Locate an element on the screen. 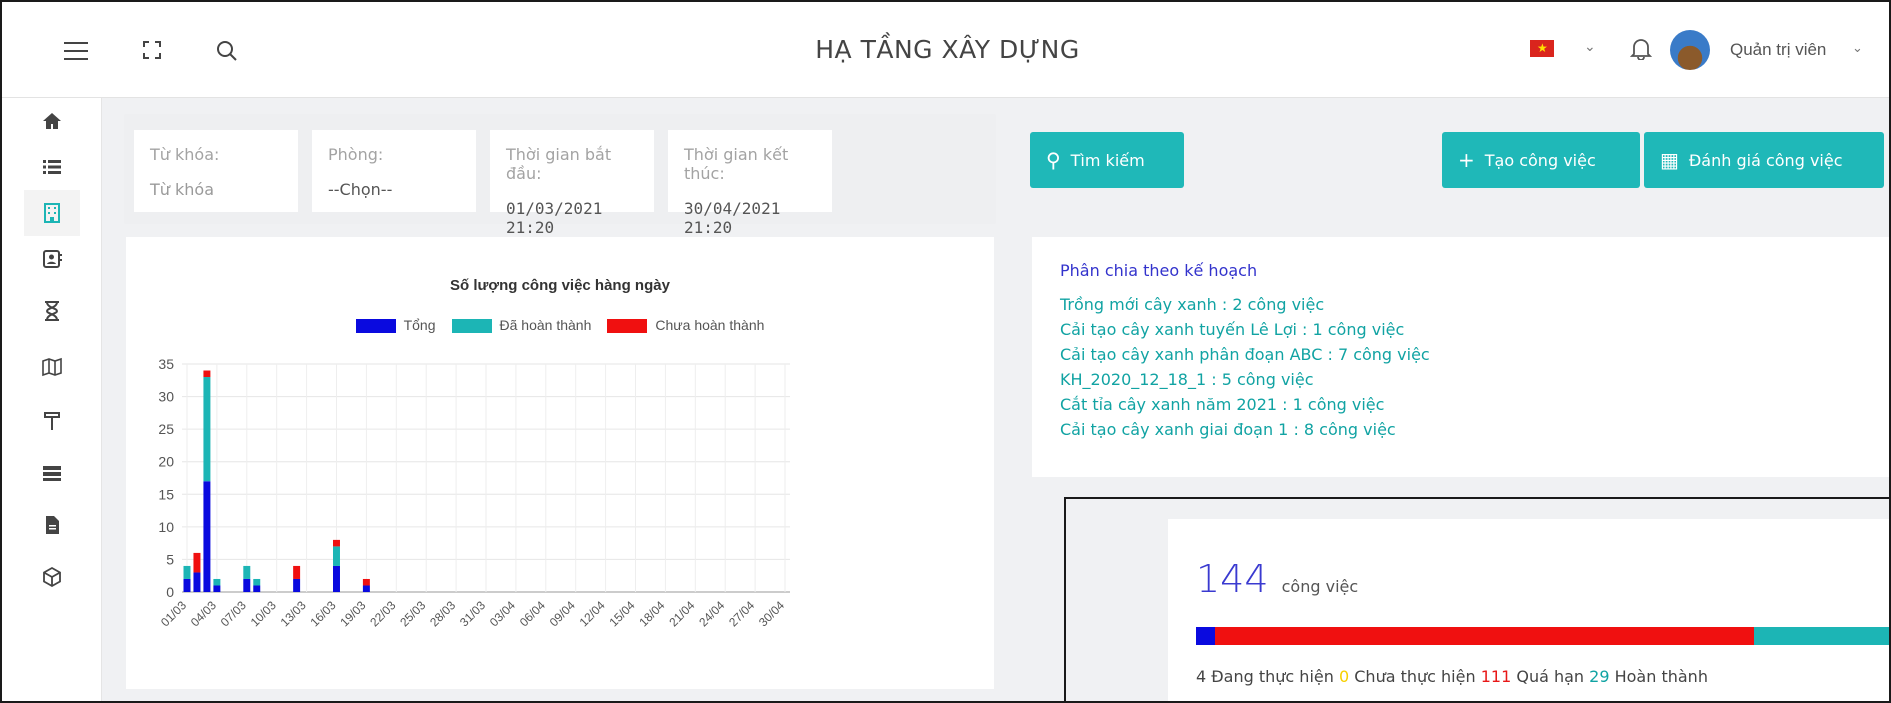 This screenshot has height=703, width=1891. sidebar-item-cube is located at coordinates (52, 577).